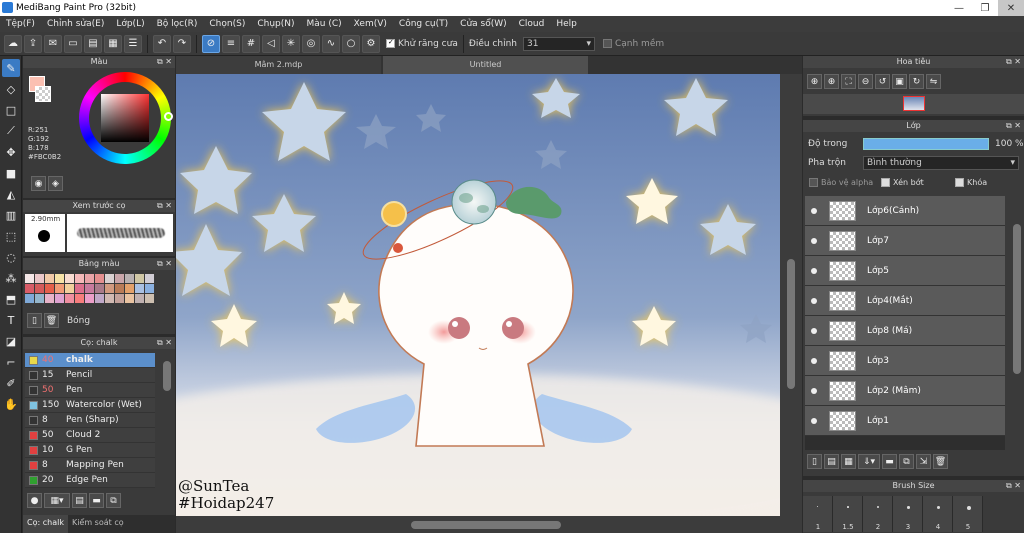 This screenshot has width=1024, height=533. What do you see at coordinates (90, 435) in the screenshot?
I see `brush-item: 50 Cloud 2` at bounding box center [90, 435].